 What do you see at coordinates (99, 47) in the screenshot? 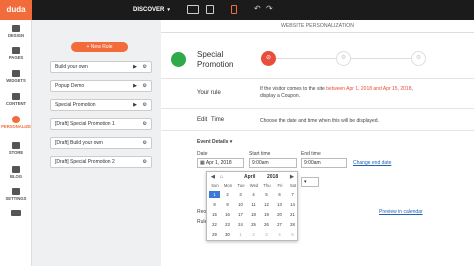
I see `new-rule-button: + New Rule` at bounding box center [99, 47].